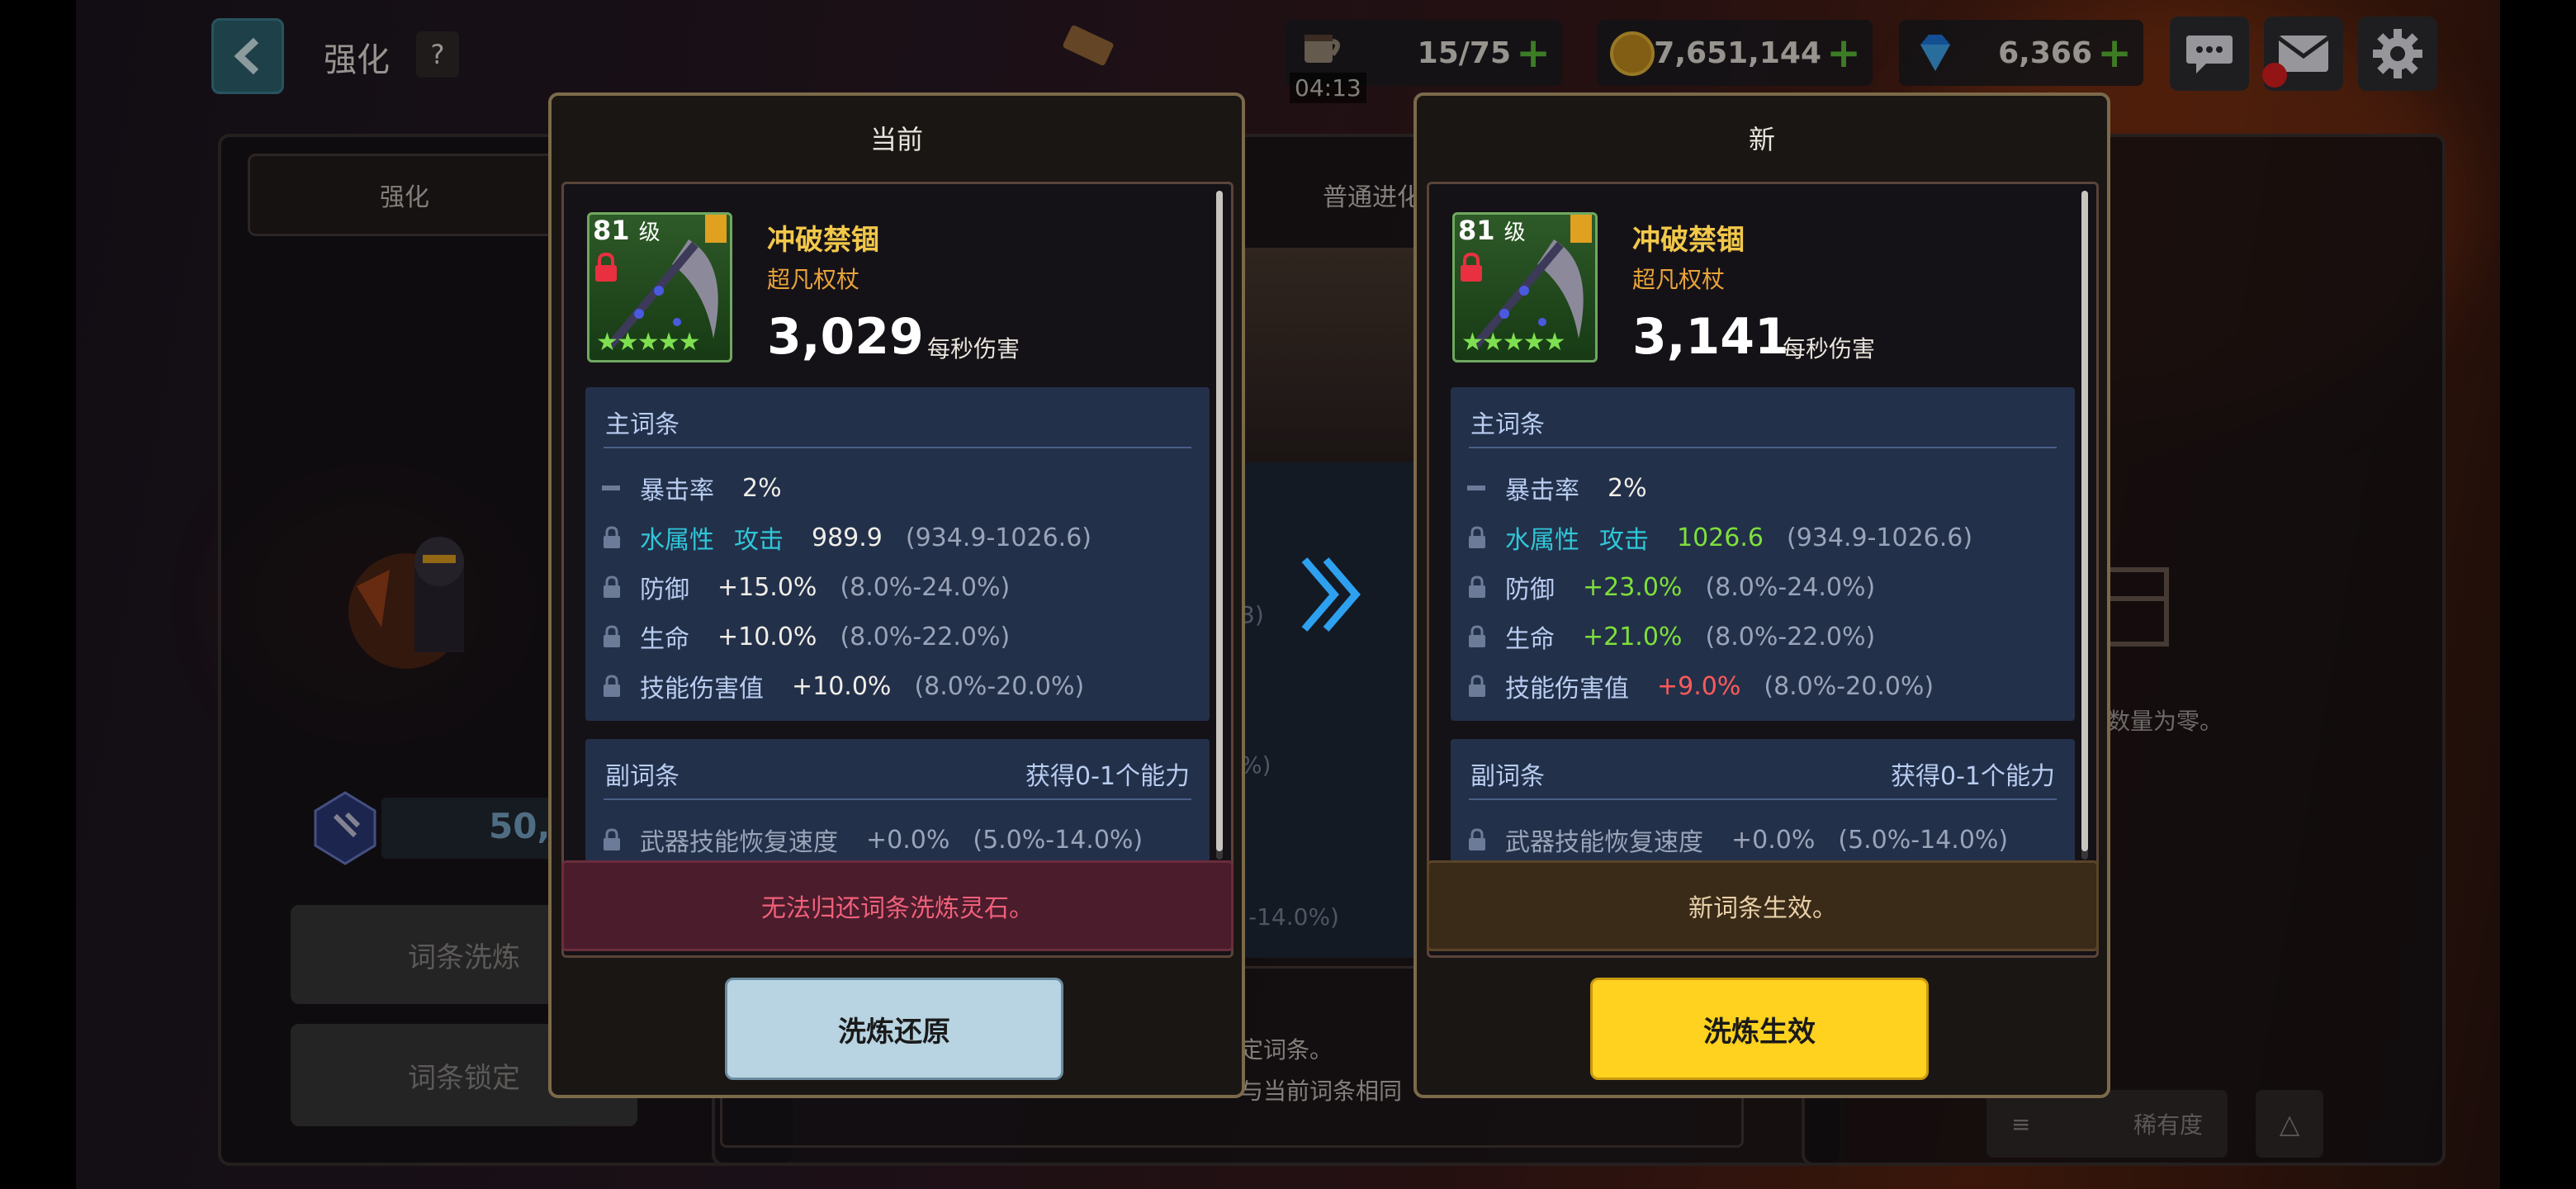 The width and height of the screenshot is (2576, 1189). I want to click on new-dps-label: 每秒伤害, so click(1829, 348).